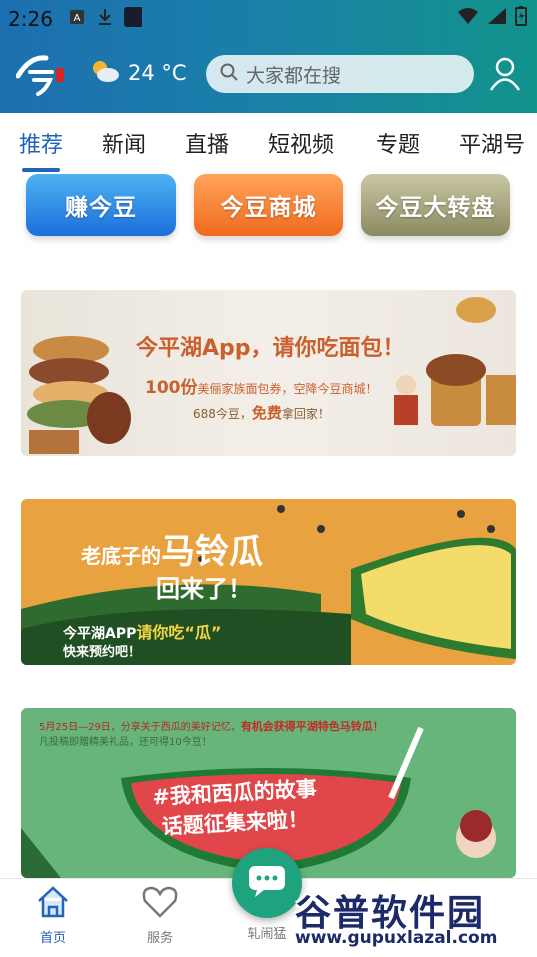 Image resolution: width=537 pixels, height=957 pixels. Describe the element at coordinates (222, 414) in the screenshot. I see `bread-banner-price: 688今豆，` at that location.